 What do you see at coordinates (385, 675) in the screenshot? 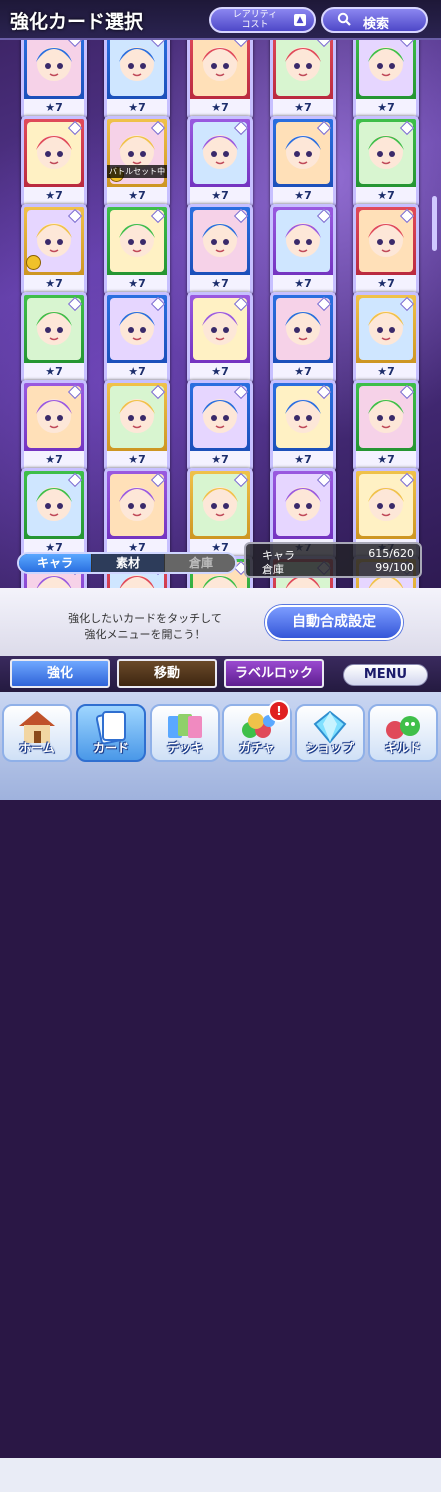
I see `menu-button: MENU` at bounding box center [385, 675].